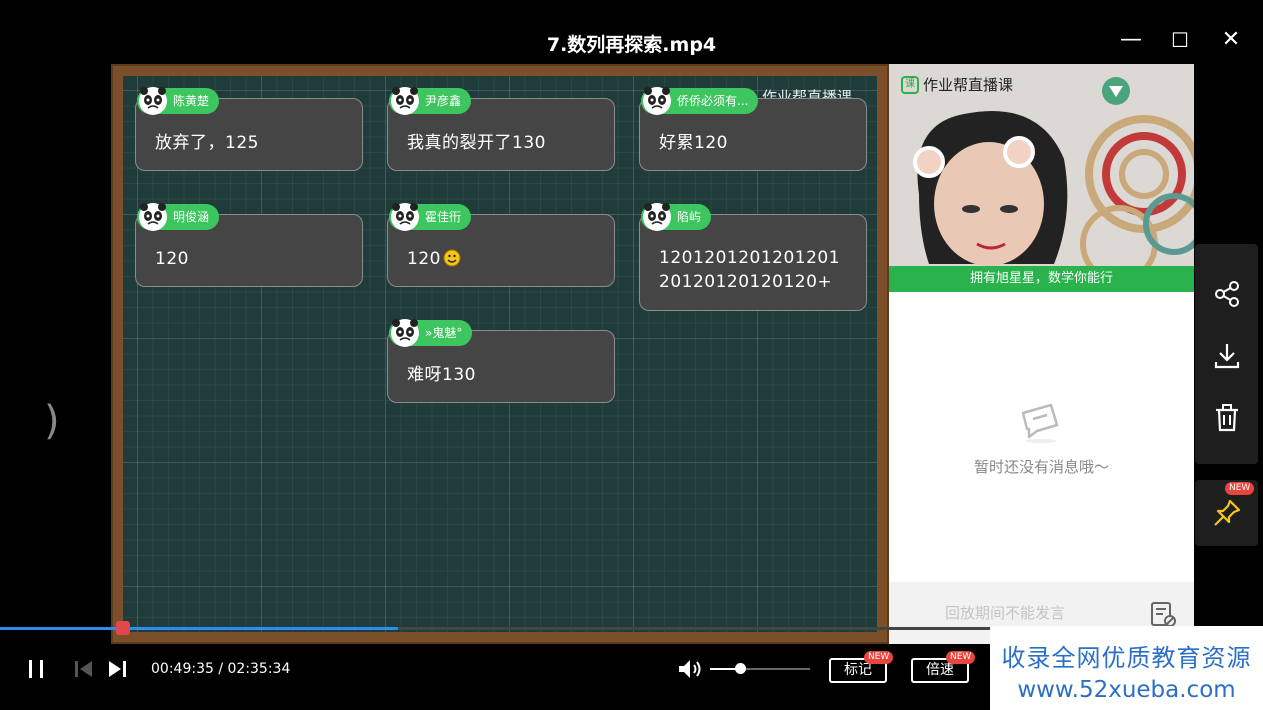 The height and width of the screenshot is (710, 1263). I want to click on previous-track-icon, so click(84, 669).